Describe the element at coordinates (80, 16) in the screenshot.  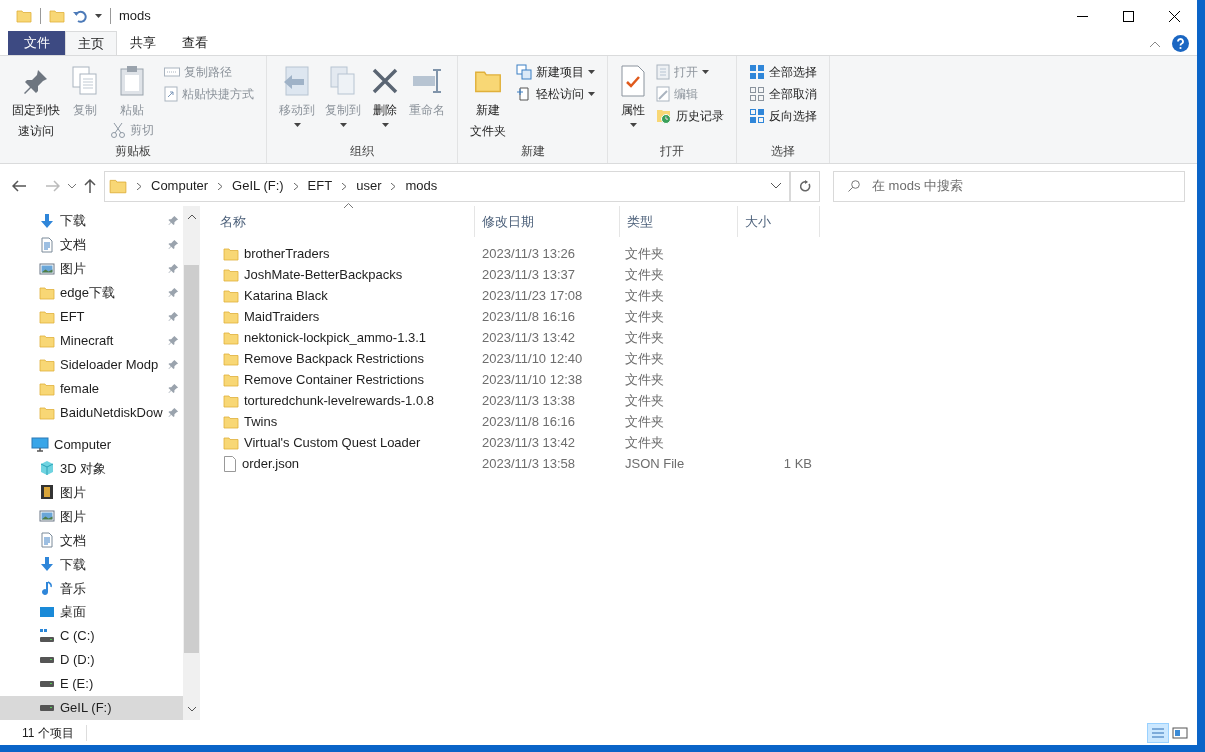
I see `undo-icon` at that location.